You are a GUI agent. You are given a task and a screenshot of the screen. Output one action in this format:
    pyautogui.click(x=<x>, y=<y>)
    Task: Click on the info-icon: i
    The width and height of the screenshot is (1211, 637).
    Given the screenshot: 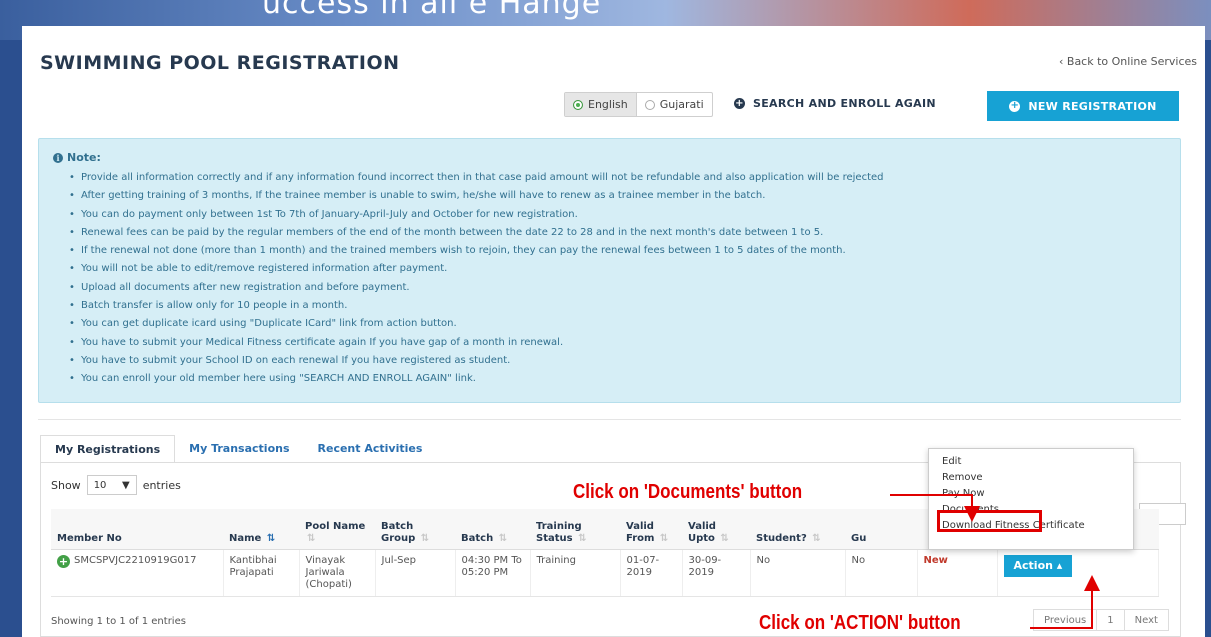 What is the action you would take?
    pyautogui.click(x=58, y=157)
    